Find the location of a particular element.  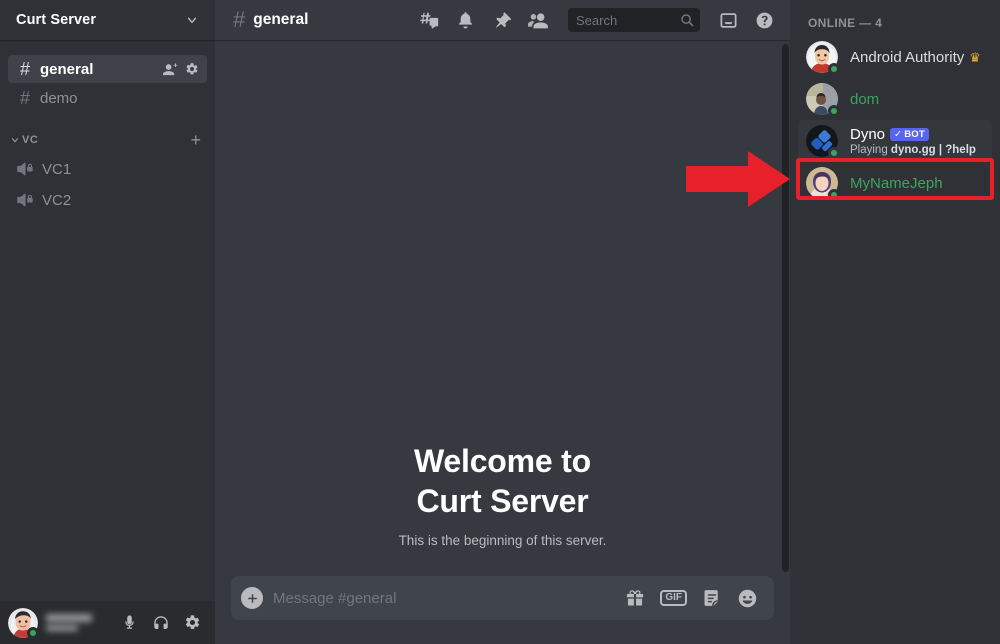

message-composer: Message #general GIF is located at coordinates (502, 598).